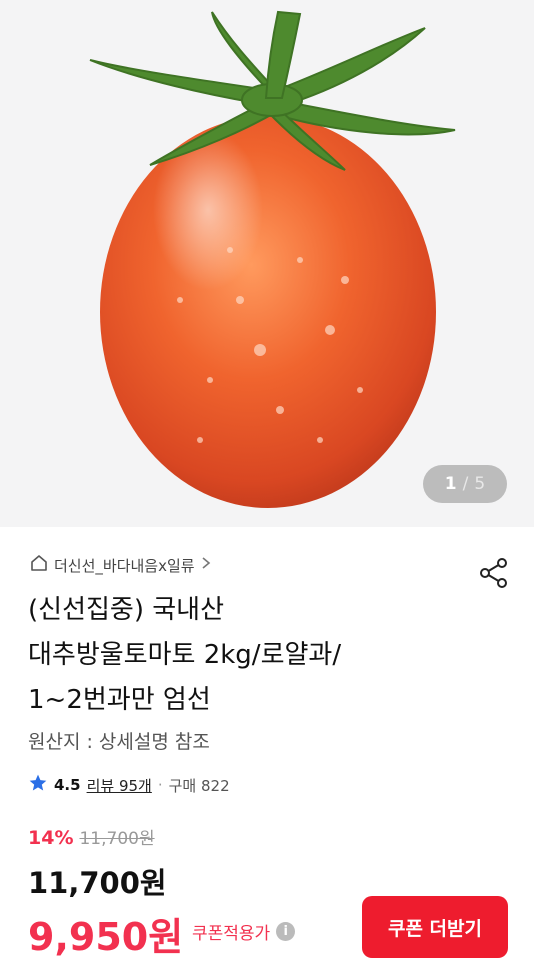 The height and width of the screenshot is (961, 534). What do you see at coordinates (206, 565) in the screenshot?
I see `chevron-right-icon` at bounding box center [206, 565].